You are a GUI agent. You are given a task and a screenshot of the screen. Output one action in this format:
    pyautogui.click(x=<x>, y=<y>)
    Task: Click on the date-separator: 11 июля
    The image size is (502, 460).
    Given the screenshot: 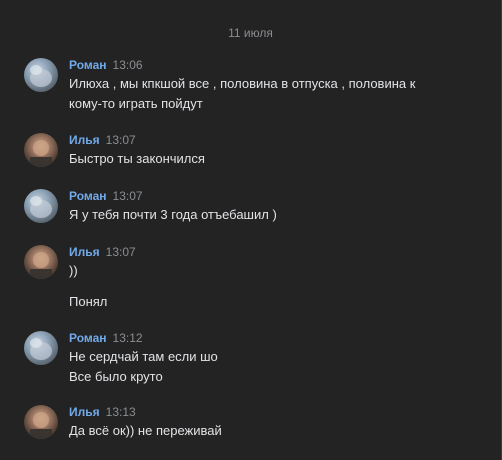 What is the action you would take?
    pyautogui.click(x=250, y=33)
    